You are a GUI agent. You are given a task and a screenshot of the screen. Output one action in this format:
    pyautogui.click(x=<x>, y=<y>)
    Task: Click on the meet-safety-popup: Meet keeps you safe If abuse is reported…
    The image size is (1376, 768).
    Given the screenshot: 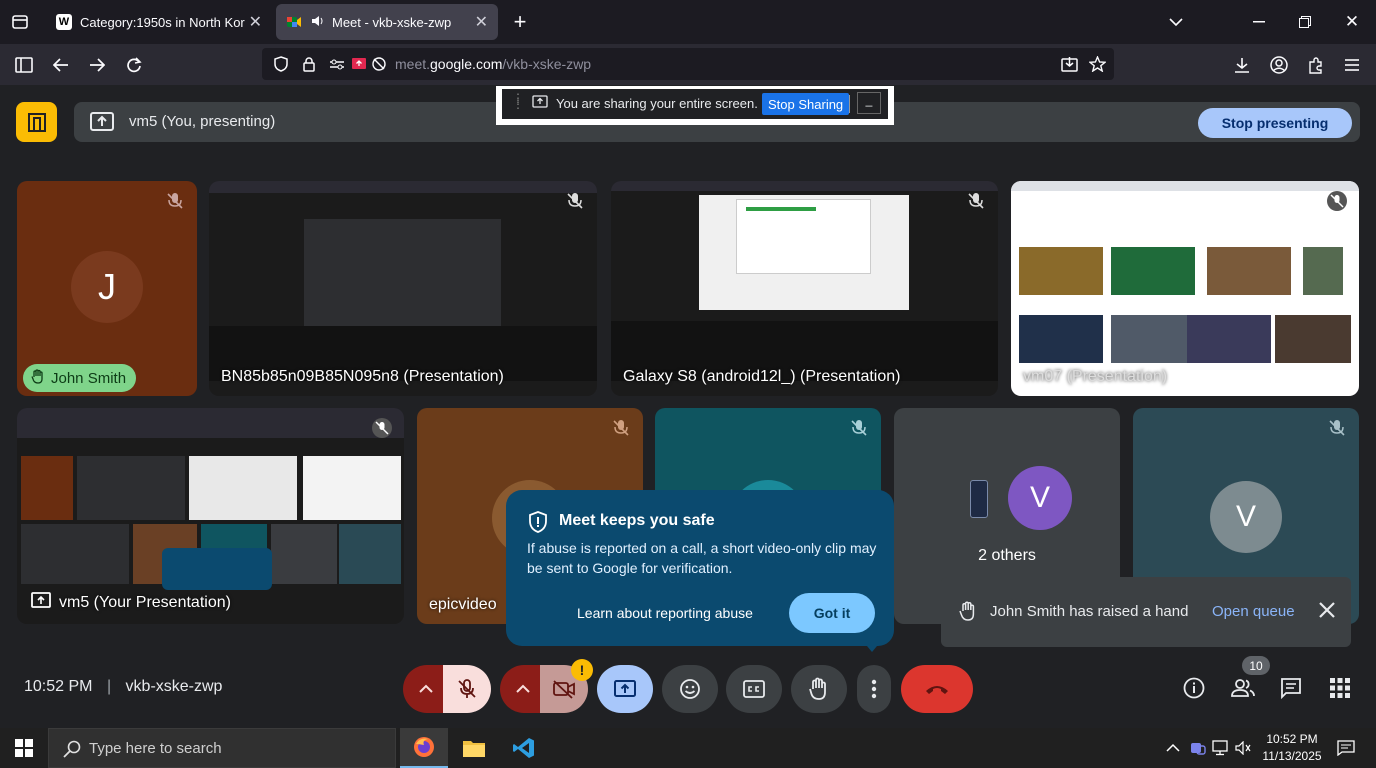 What is the action you would take?
    pyautogui.click(x=700, y=568)
    